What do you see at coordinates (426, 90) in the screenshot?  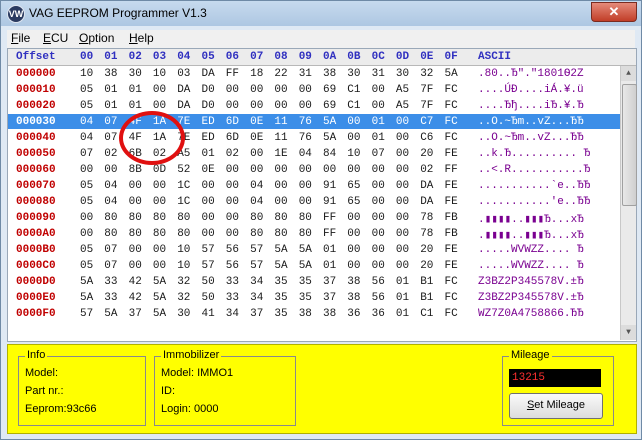 I see `hex-byte-cell: 7F` at bounding box center [426, 90].